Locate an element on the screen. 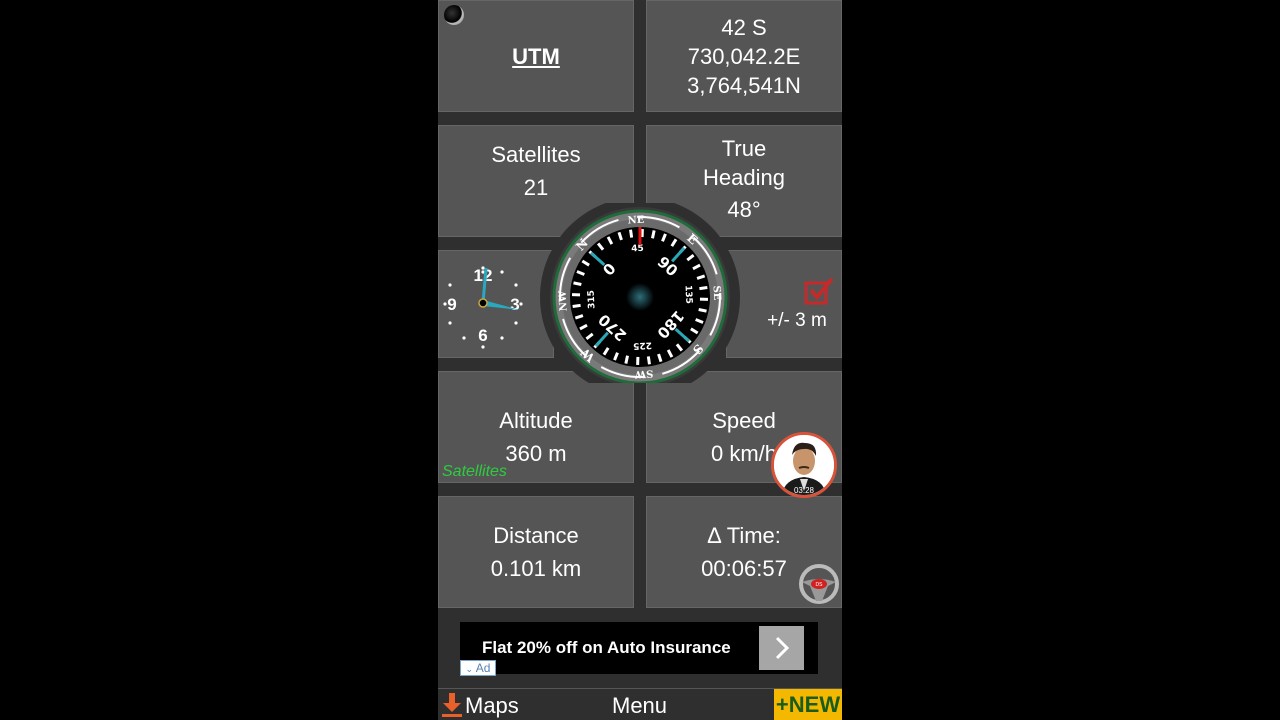 This screenshot has height=720, width=1280. ad-badge: ⌄ Ad is located at coordinates (478, 668).